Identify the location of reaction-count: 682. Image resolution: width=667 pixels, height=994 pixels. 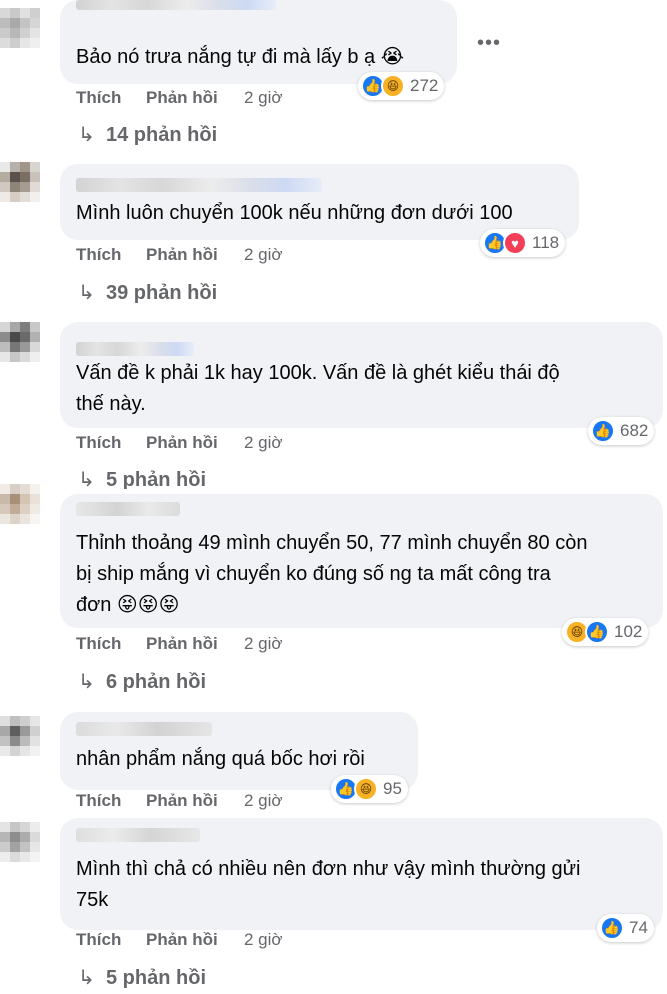
(634, 430).